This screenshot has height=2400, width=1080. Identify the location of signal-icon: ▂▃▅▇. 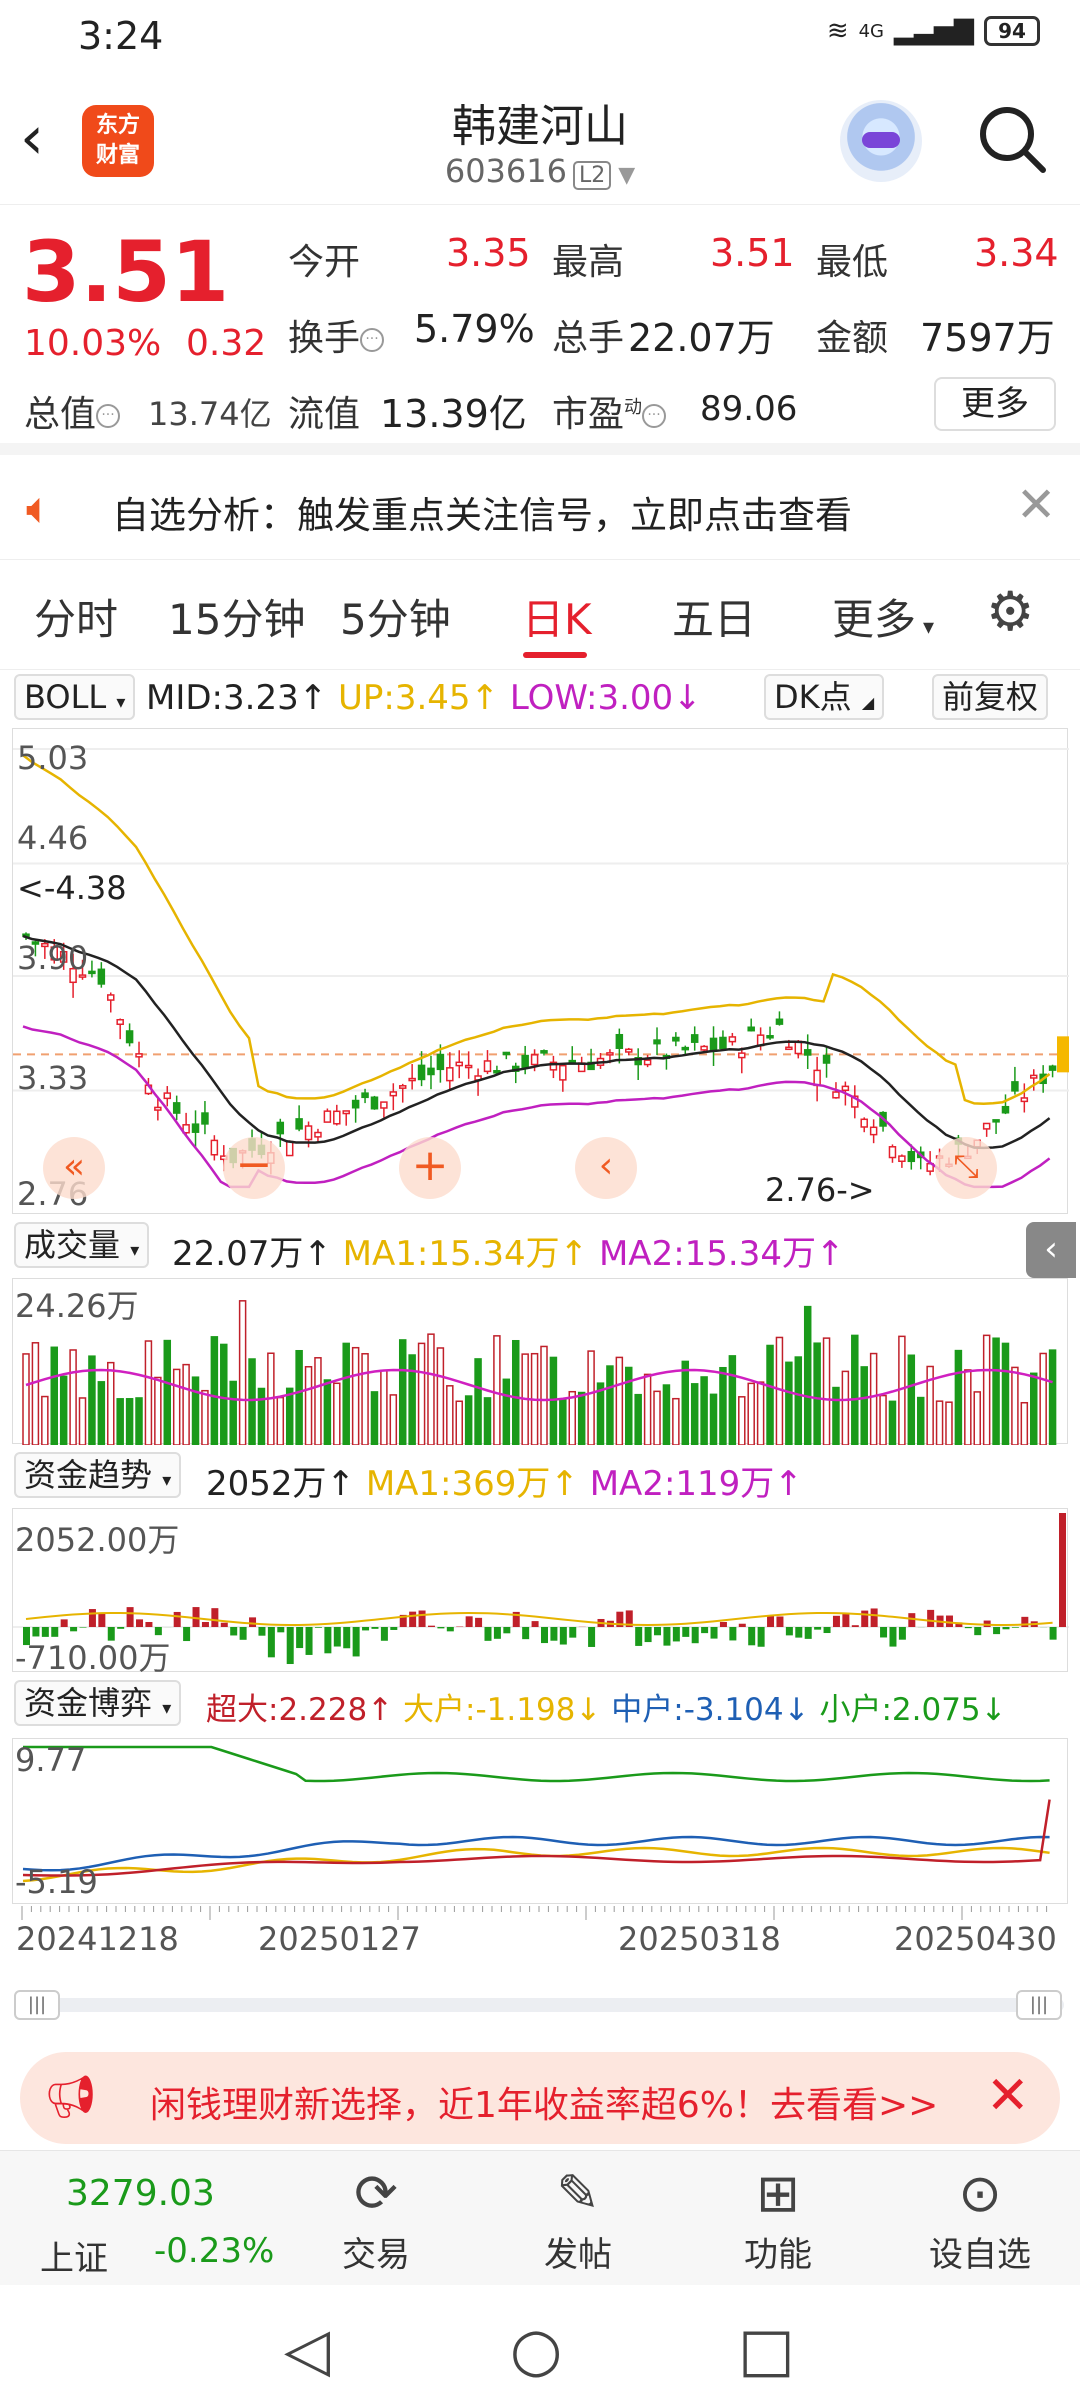
(934, 31).